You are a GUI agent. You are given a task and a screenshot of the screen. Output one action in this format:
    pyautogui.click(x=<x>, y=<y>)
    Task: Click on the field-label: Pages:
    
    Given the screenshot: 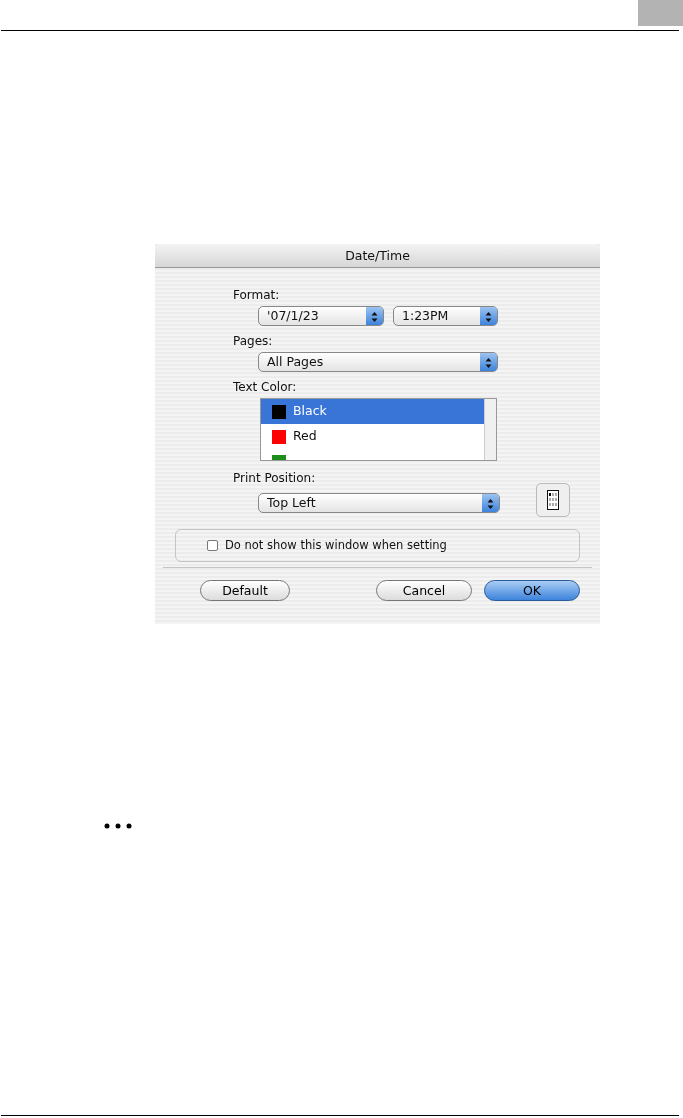 What is the action you would take?
    pyautogui.click(x=253, y=341)
    